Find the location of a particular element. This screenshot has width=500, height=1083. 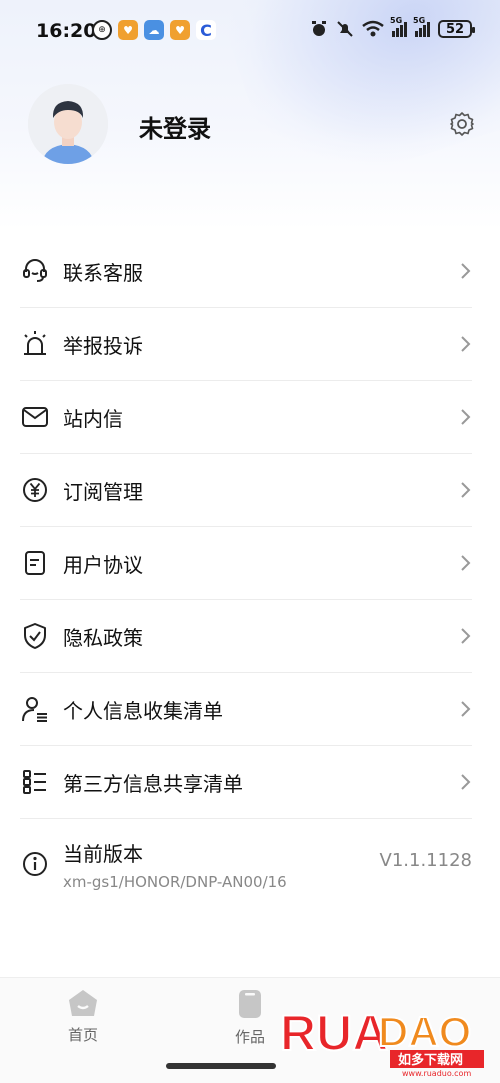

menu-item-contact-service: 联系客服 is located at coordinates (246, 271).